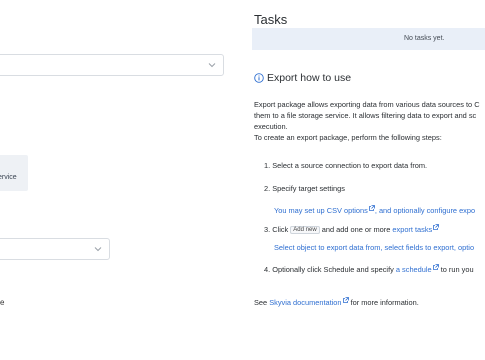 The image size is (485, 360). Describe the element at coordinates (271, 126) in the screenshot. I see `intro-line: execution.` at that location.